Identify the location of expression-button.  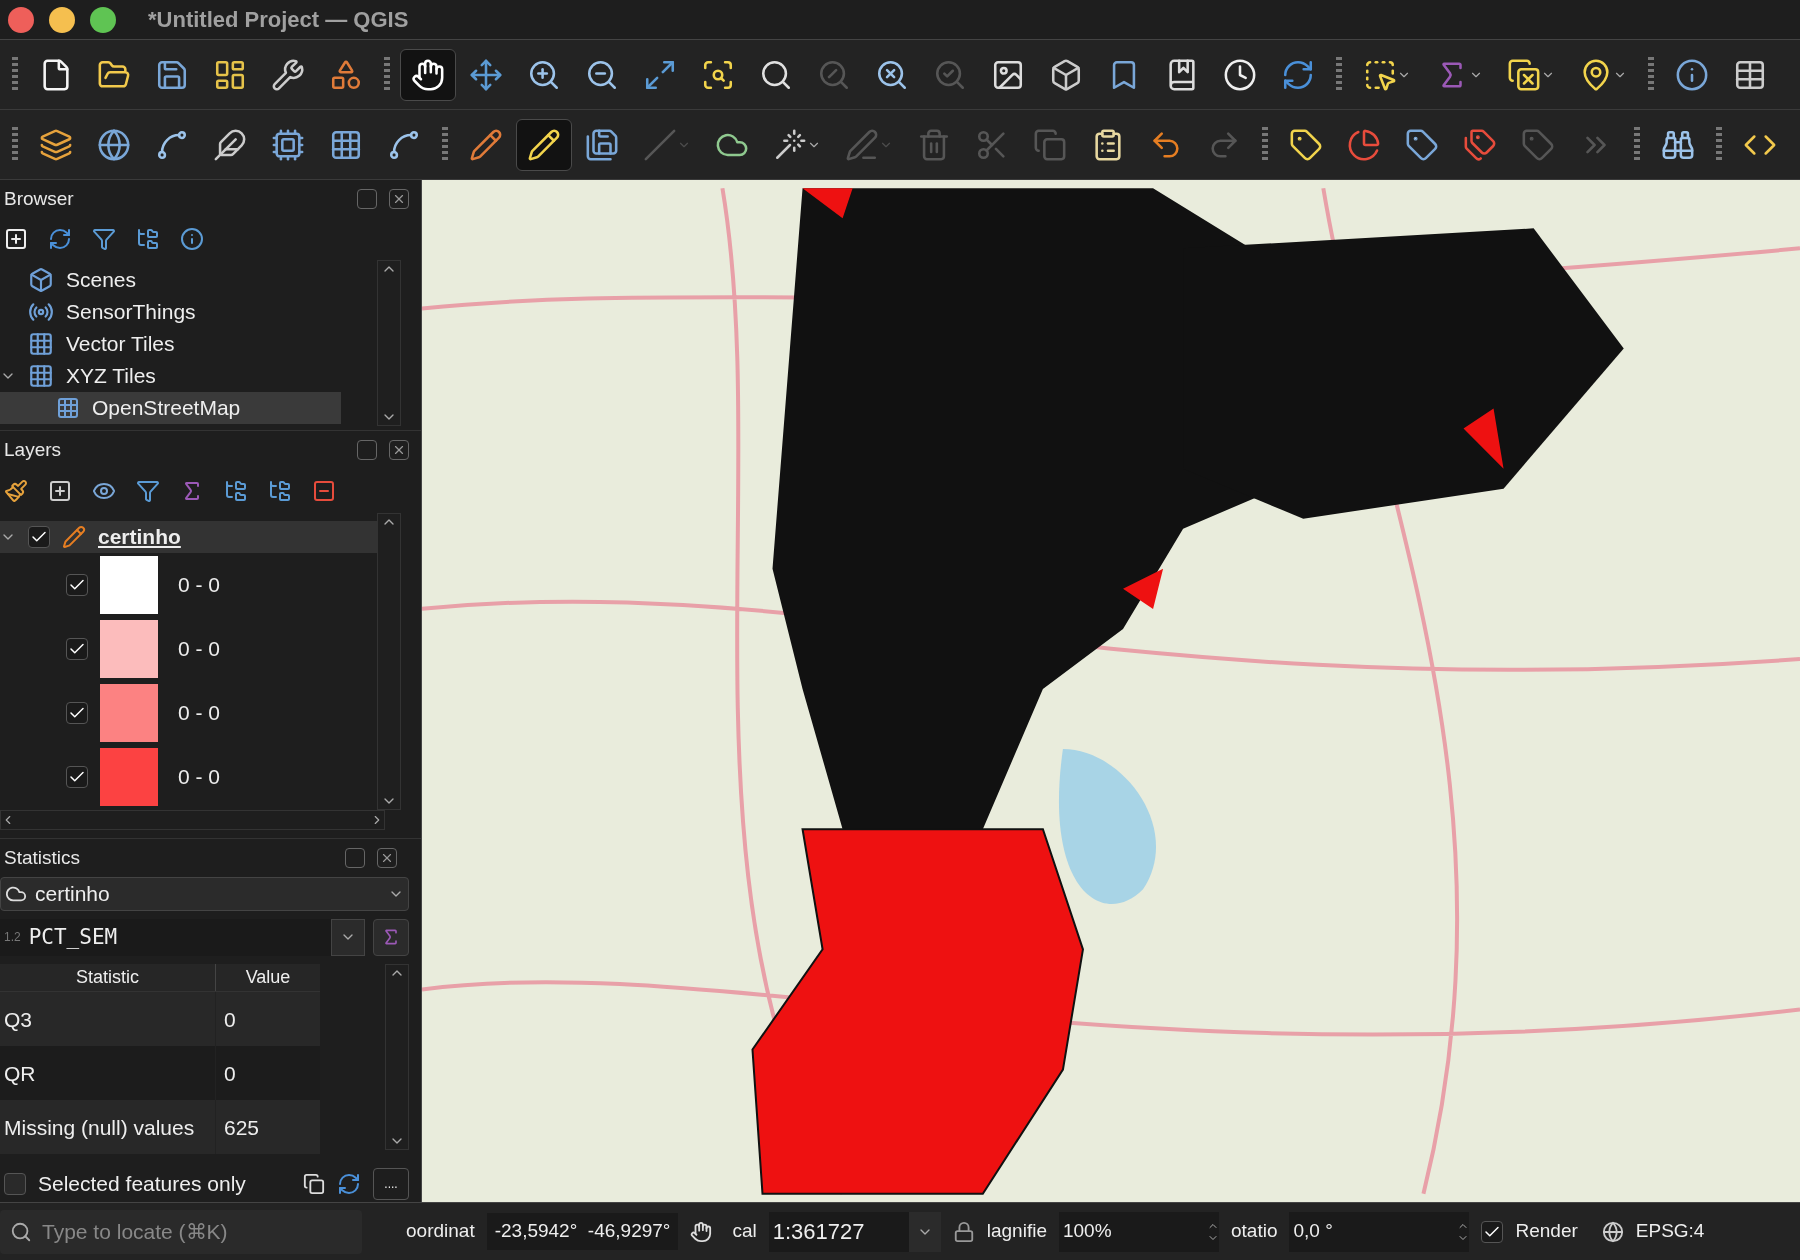
(391, 937).